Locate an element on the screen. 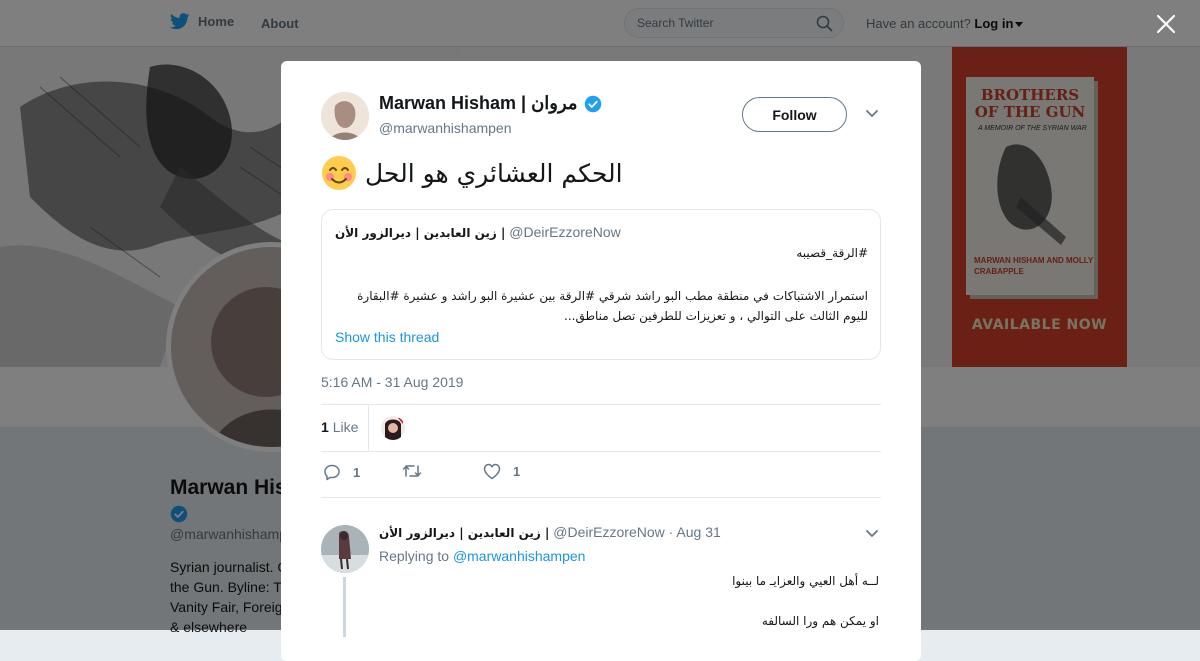 This screenshot has height=661, width=1200. reply-author-handle: @DeirEzzoreNow is located at coordinates (608, 532).